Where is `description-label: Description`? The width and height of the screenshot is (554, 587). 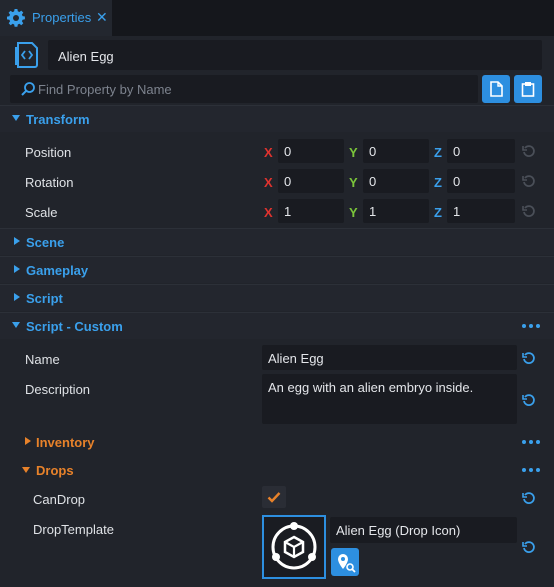
description-label: Description is located at coordinates (58, 389).